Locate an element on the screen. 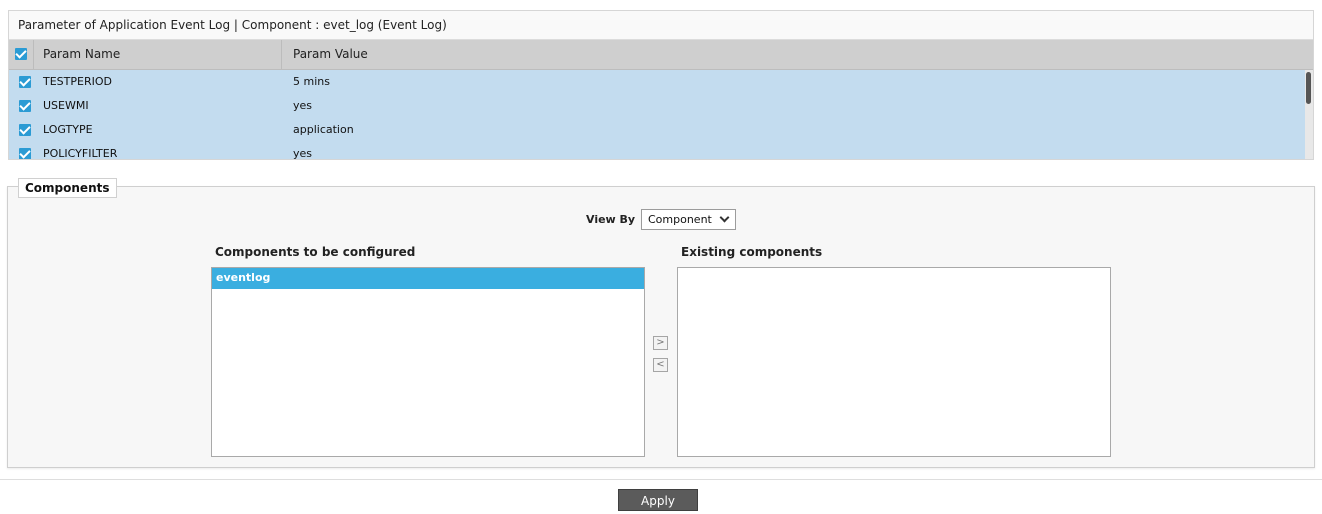 This screenshot has height=514, width=1322. param-name-cell: LOGTYPE is located at coordinates (68, 129).